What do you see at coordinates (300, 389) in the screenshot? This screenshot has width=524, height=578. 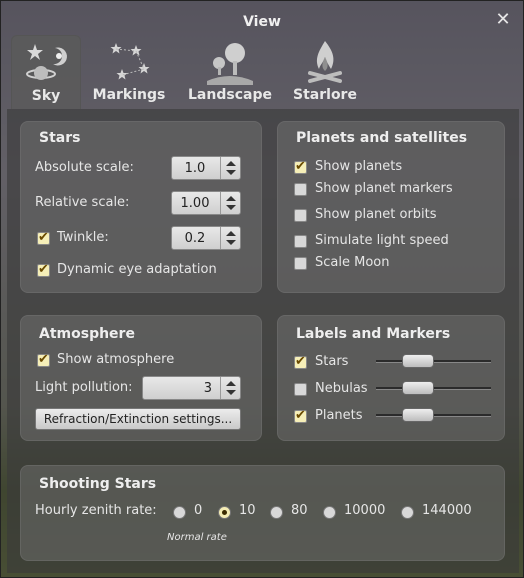 I see `nebulas-labels-checkbox` at bounding box center [300, 389].